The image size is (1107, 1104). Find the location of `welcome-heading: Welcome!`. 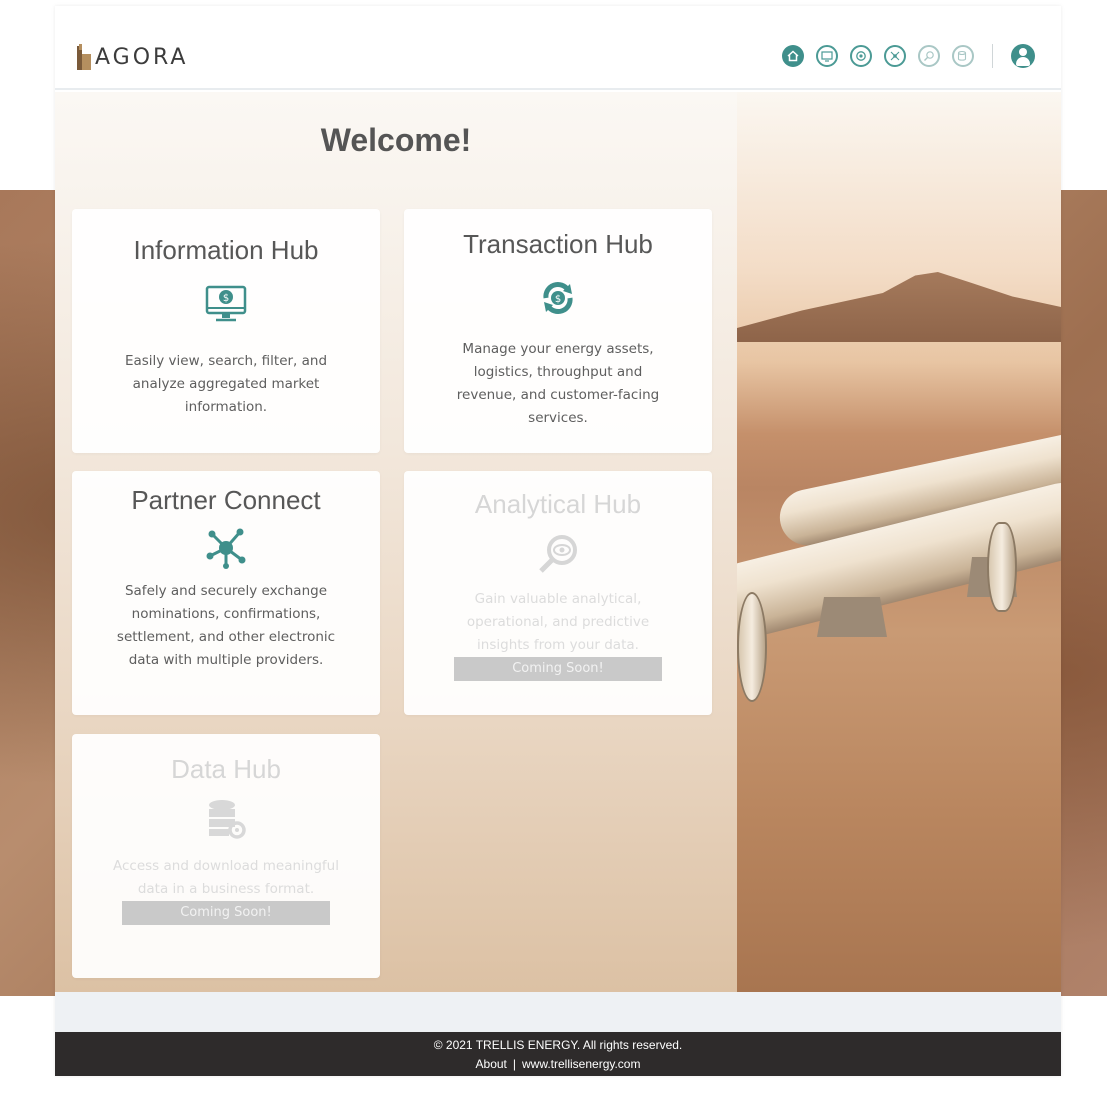

welcome-heading: Welcome! is located at coordinates (396, 140).